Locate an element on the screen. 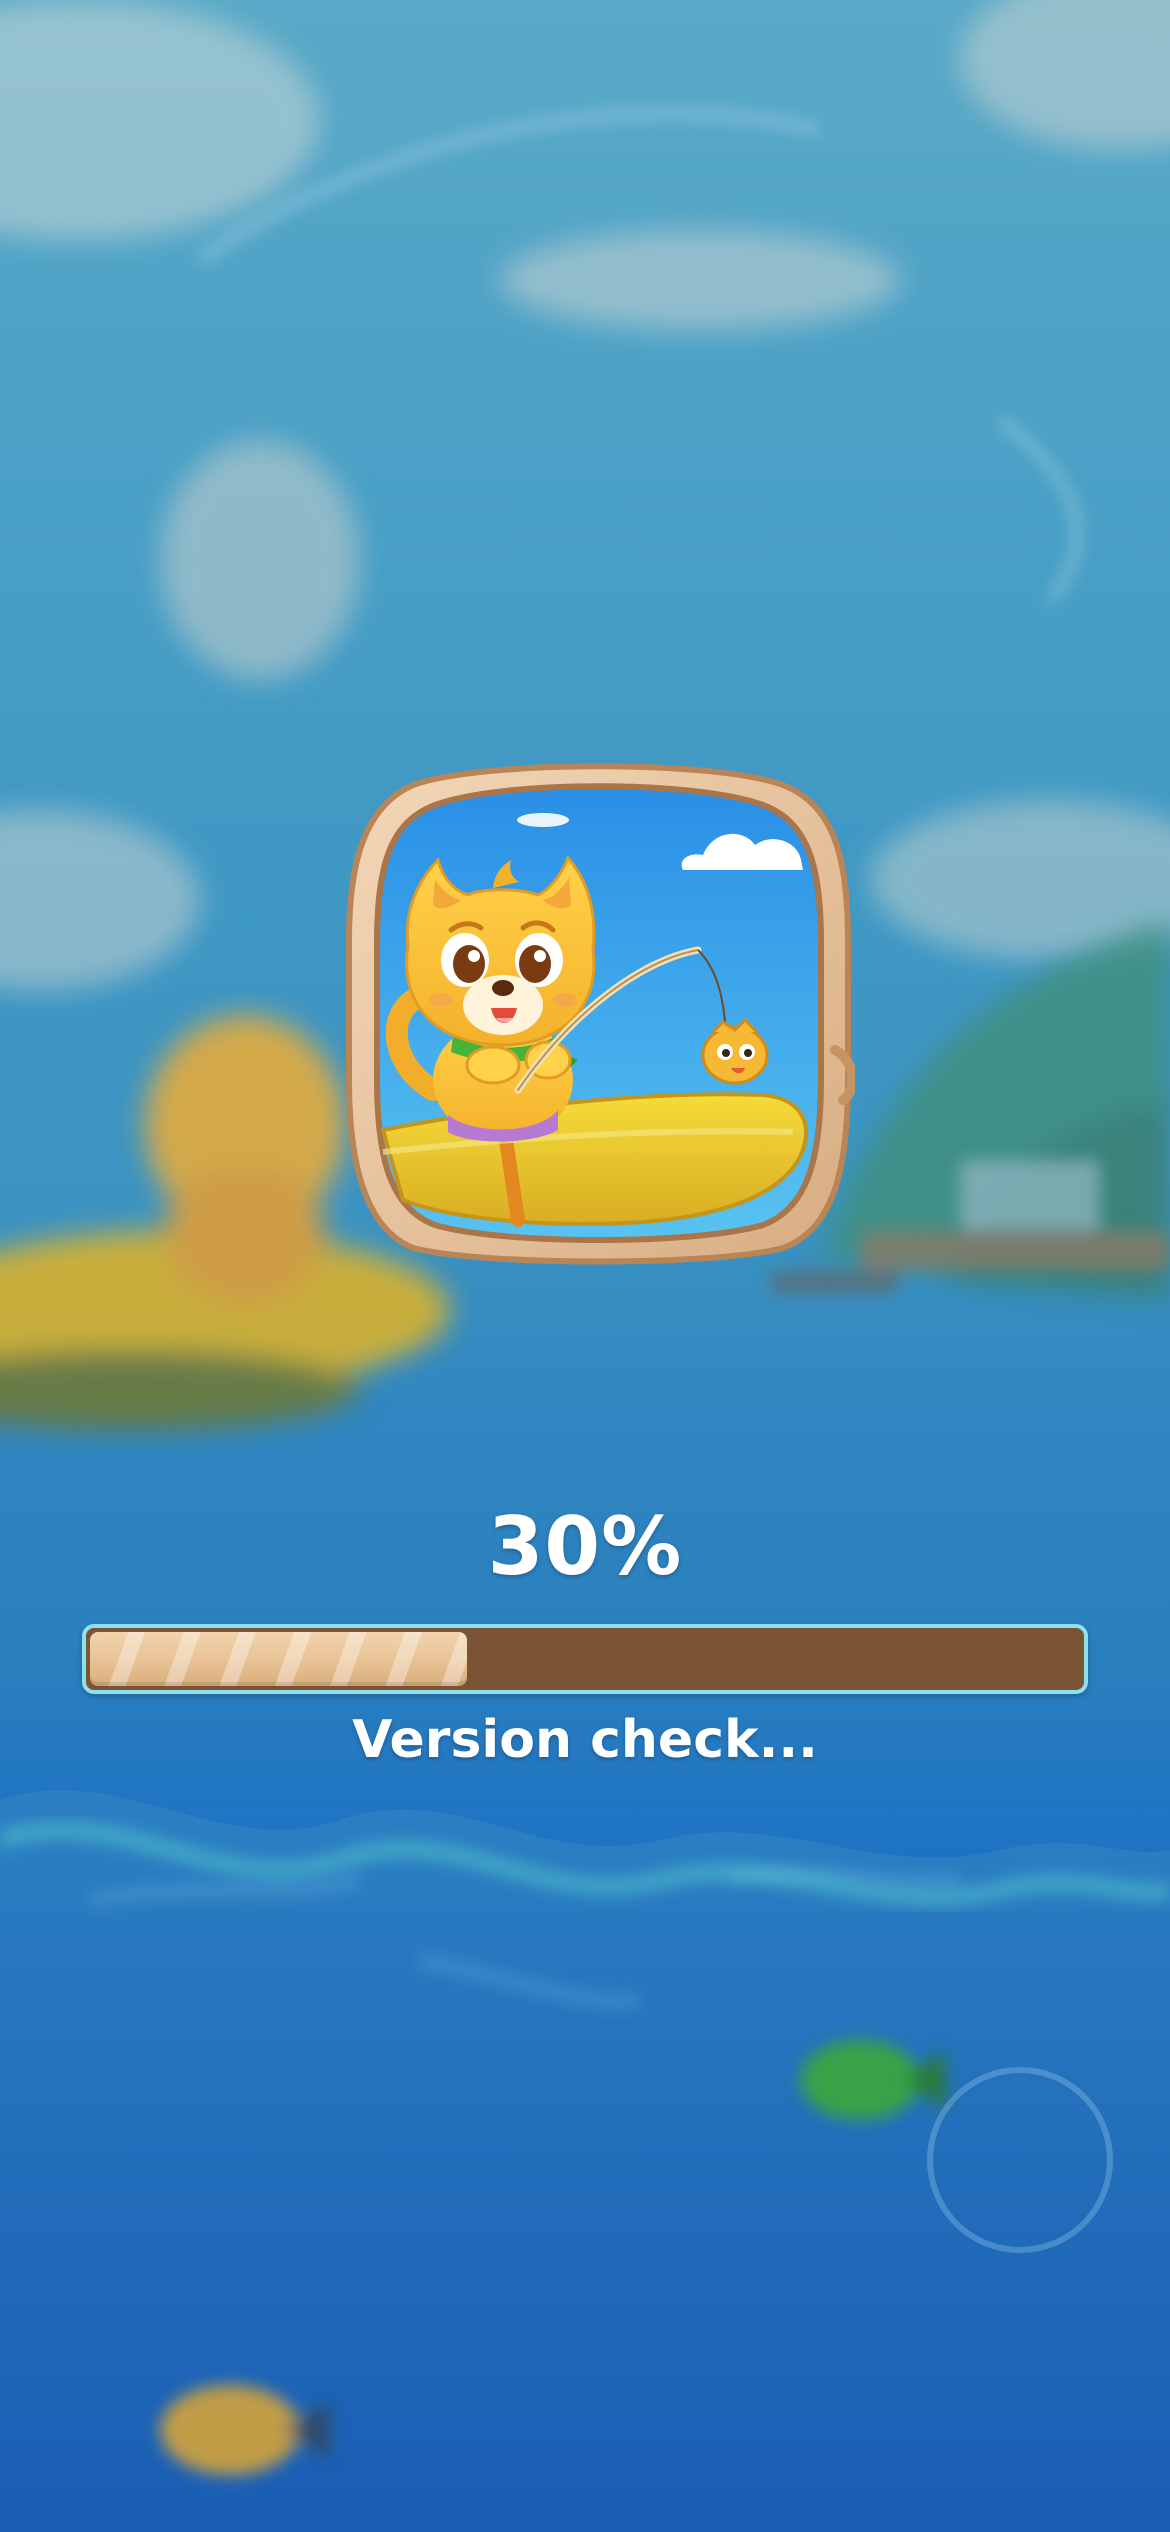 Image resolution: width=1170 pixels, height=2532 pixels. cat-fishing-in-boat-icon is located at coordinates (602, 1014).